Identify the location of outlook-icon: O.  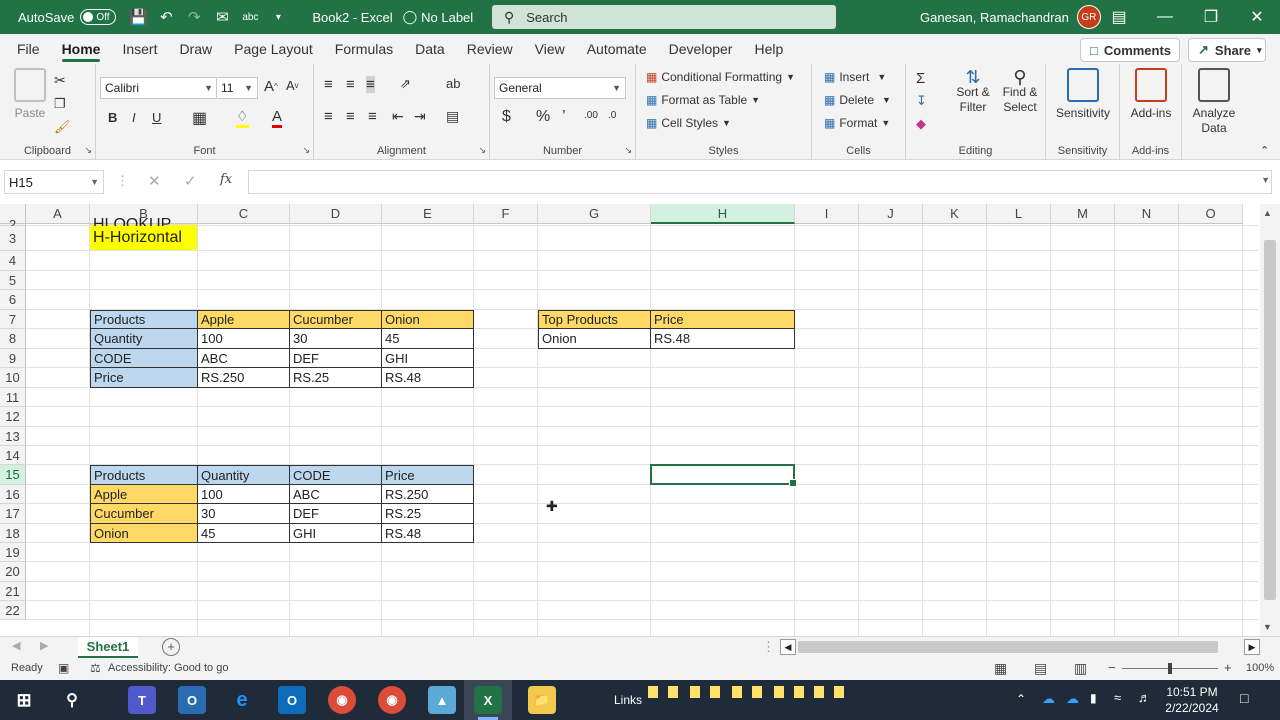
(292, 700).